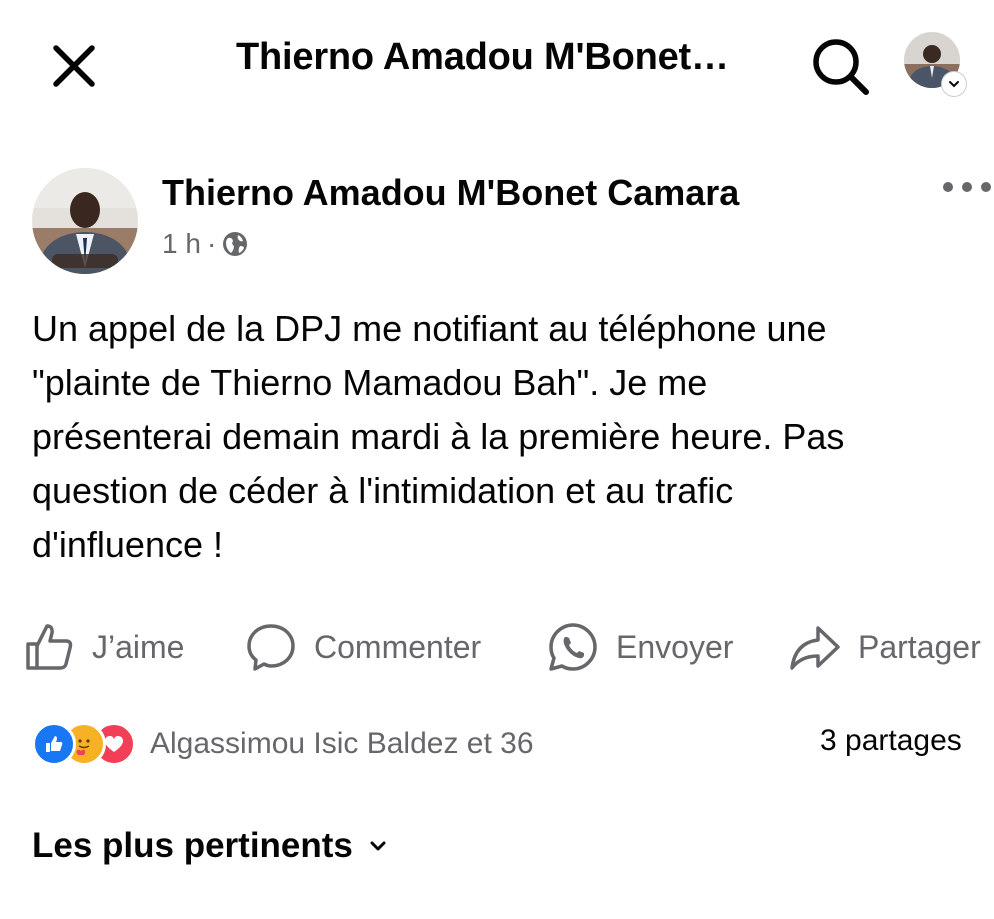 This screenshot has height=919, width=994. I want to click on close-button, so click(74, 66).